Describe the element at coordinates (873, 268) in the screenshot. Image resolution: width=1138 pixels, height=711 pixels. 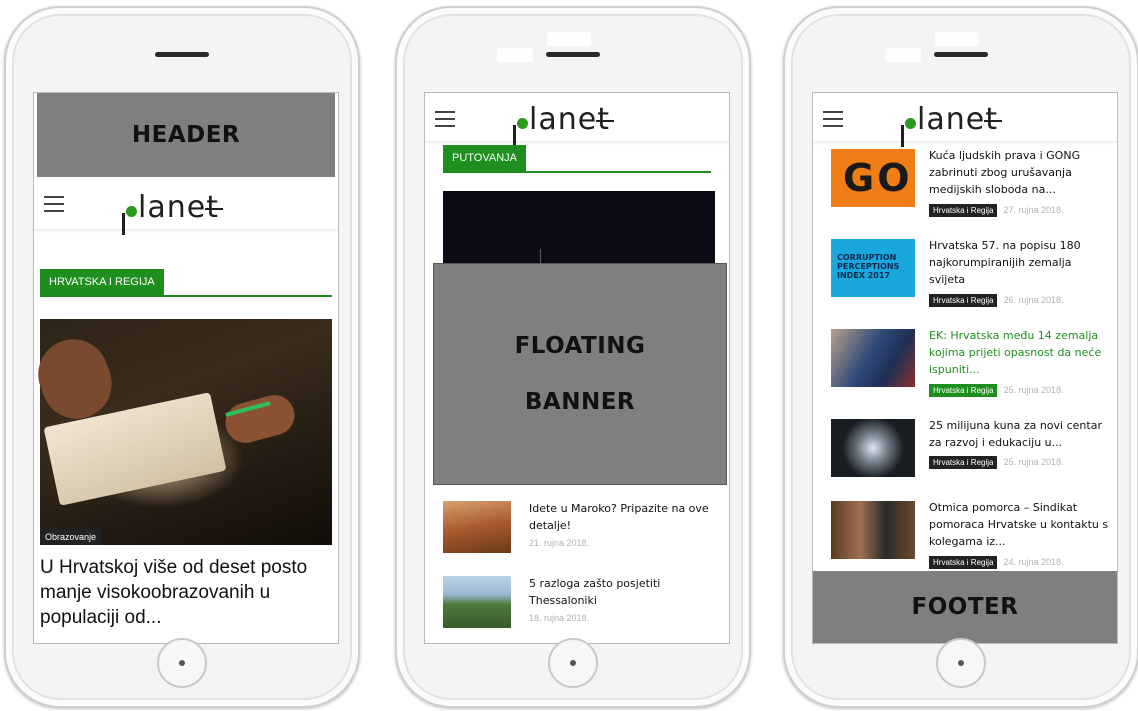
I see `article-thumbnail: CORRUPTION PERCEPTIONS INDEX 2017` at that location.